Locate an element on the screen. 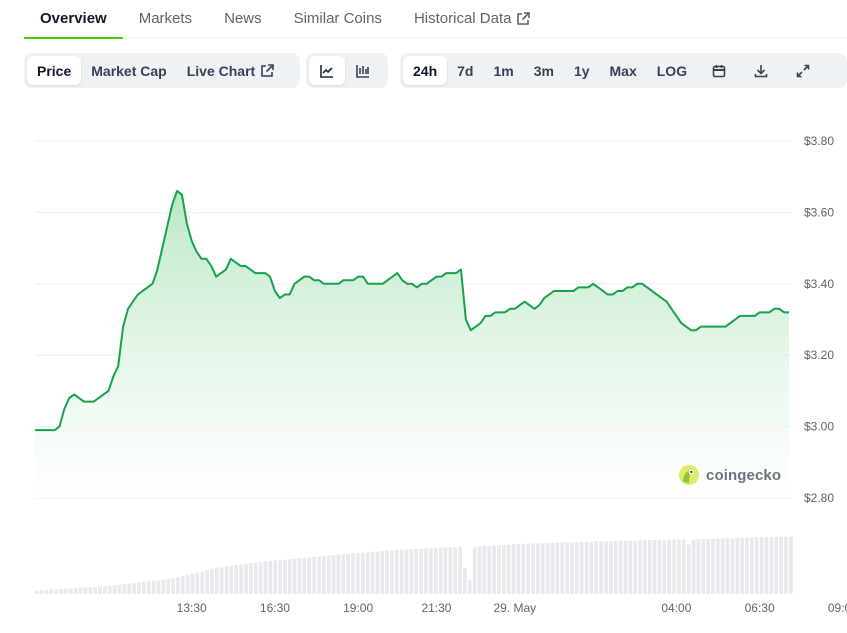 Image resolution: width=847 pixels, height=633 pixels. y-tick-label: $3.80 is located at coordinates (819, 141).